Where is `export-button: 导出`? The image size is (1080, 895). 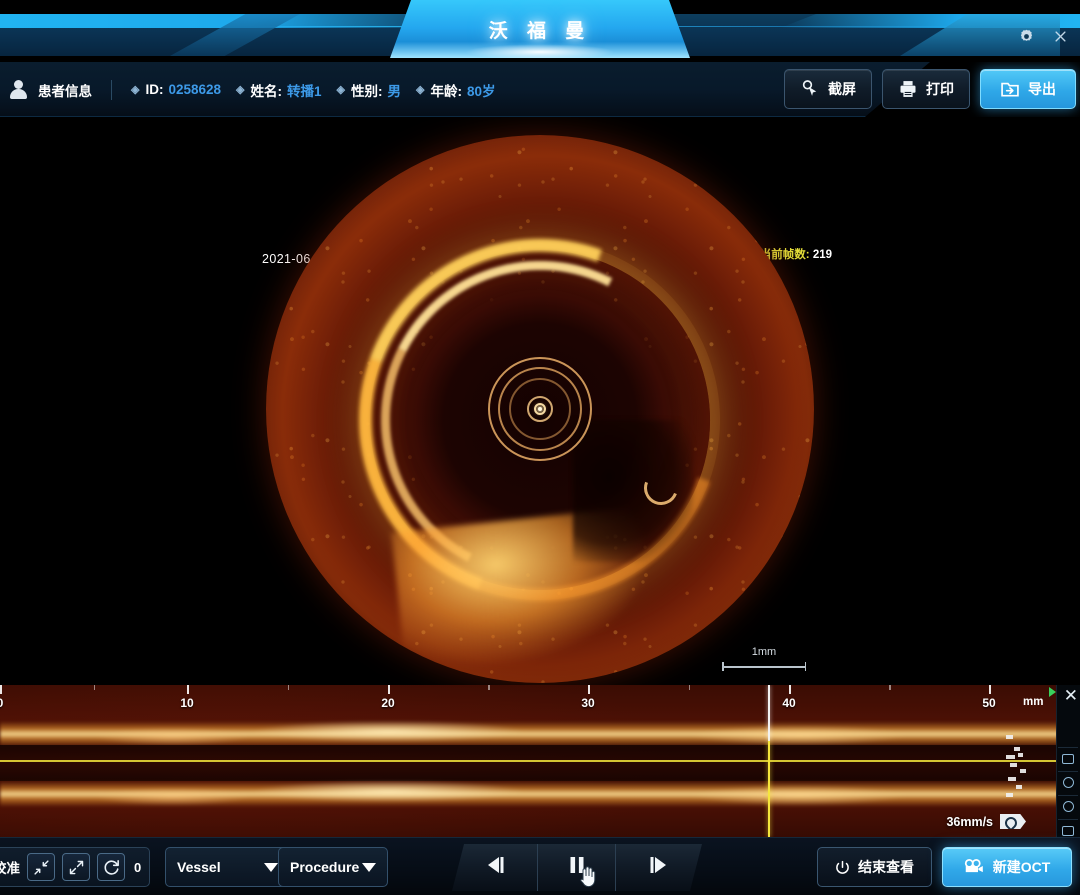 export-button: 导出 is located at coordinates (1028, 89).